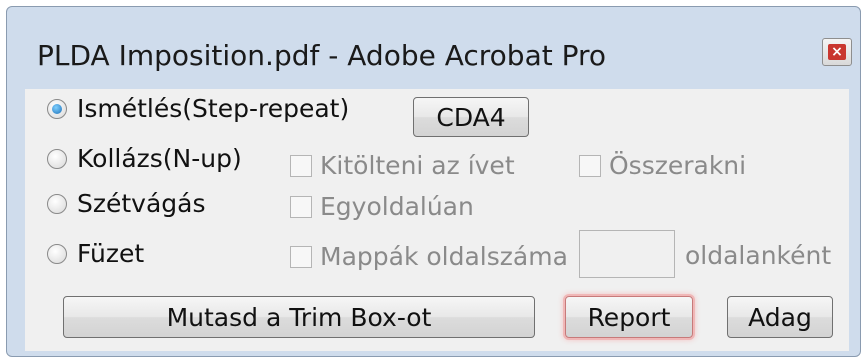 The height and width of the screenshot is (363, 867). What do you see at coordinates (213, 108) in the screenshot?
I see `radio-label: Ismétlés(Step-repeat)` at bounding box center [213, 108].